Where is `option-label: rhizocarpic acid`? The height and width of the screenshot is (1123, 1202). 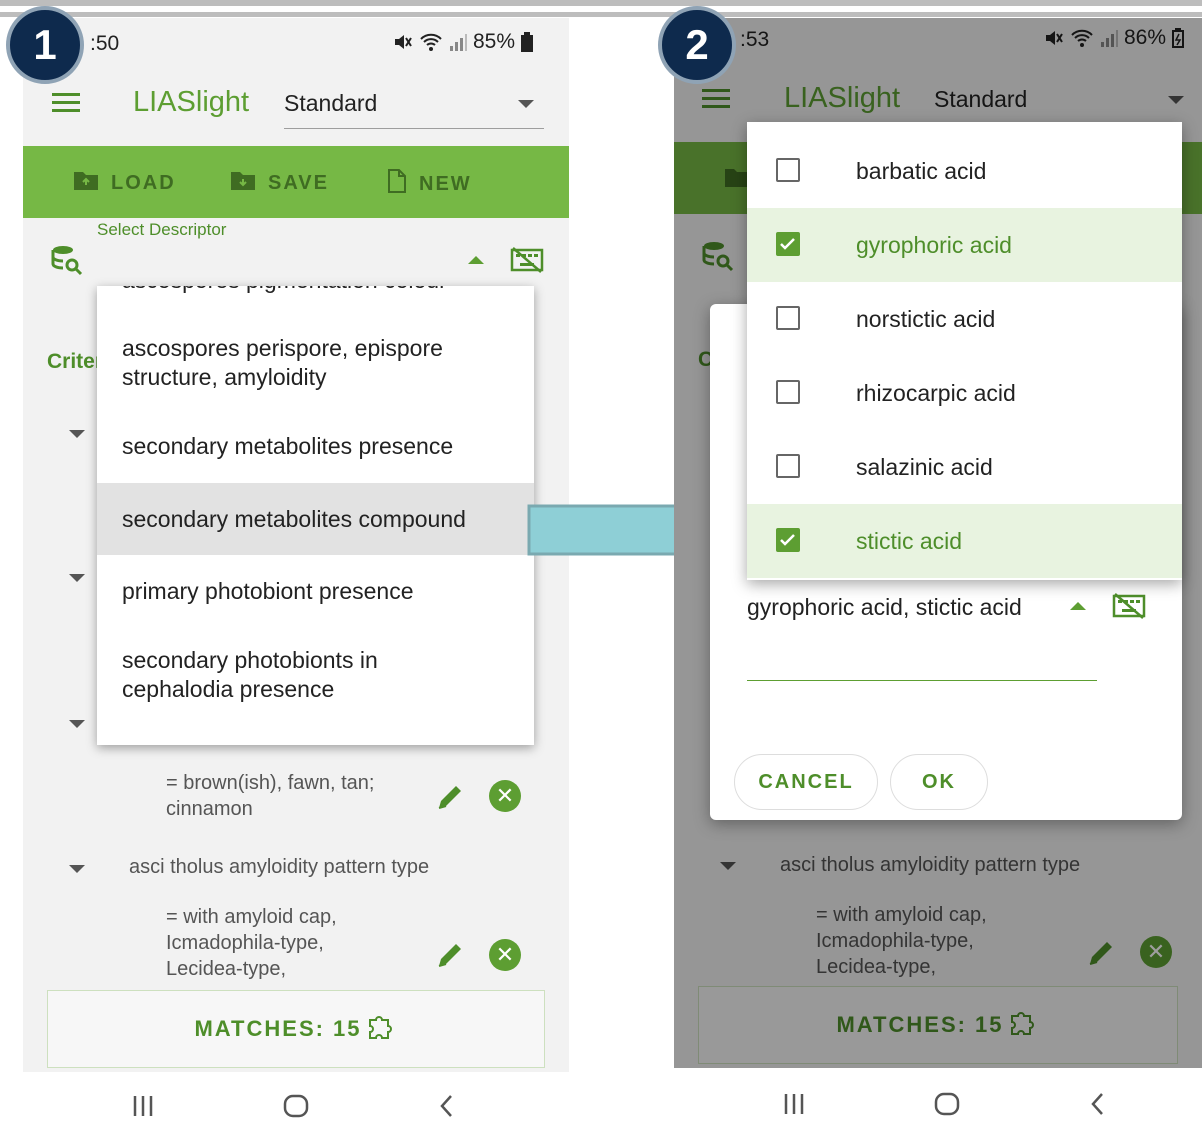
option-label: rhizocarpic acid is located at coordinates (936, 393).